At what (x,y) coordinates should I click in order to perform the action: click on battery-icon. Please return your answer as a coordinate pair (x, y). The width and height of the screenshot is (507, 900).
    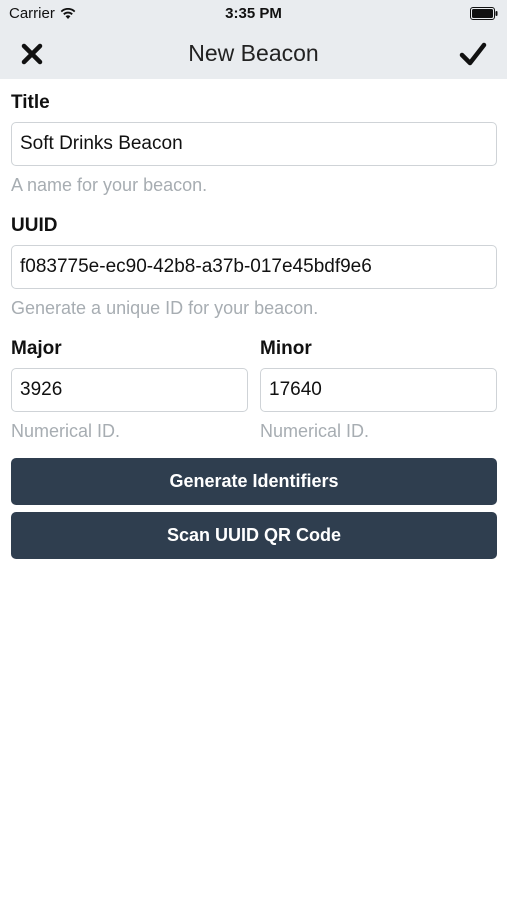
    Looking at the image, I should click on (484, 13).